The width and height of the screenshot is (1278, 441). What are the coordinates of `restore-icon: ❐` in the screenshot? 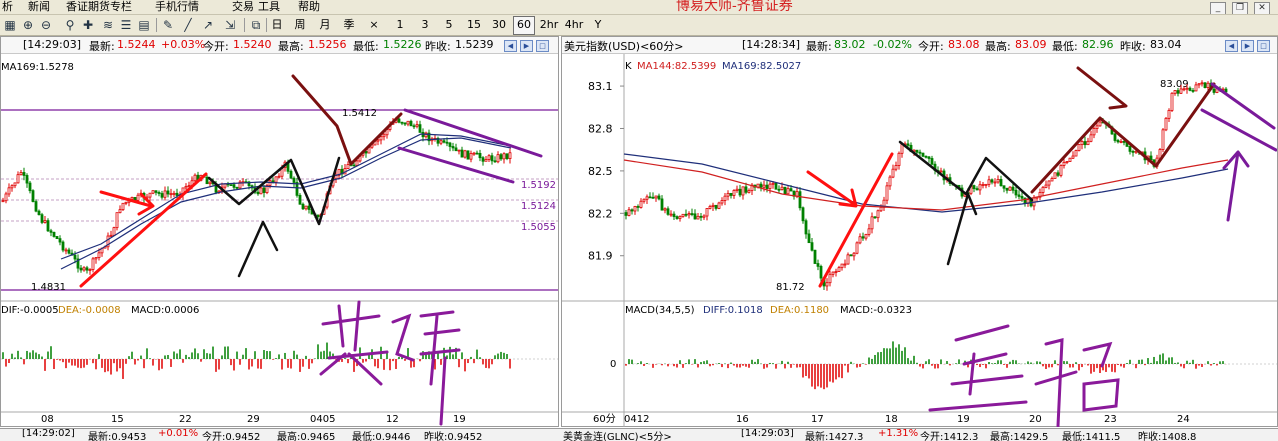 It's located at (1240, 8).